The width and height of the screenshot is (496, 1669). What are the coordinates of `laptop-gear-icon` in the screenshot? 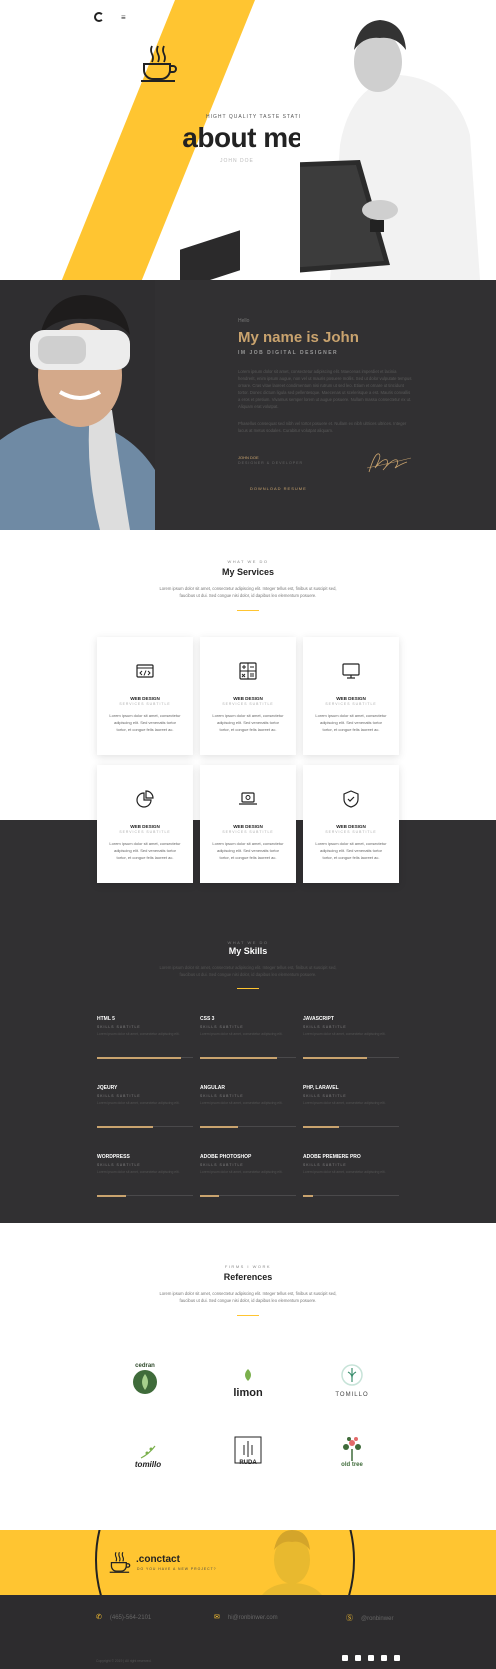 It's located at (248, 798).